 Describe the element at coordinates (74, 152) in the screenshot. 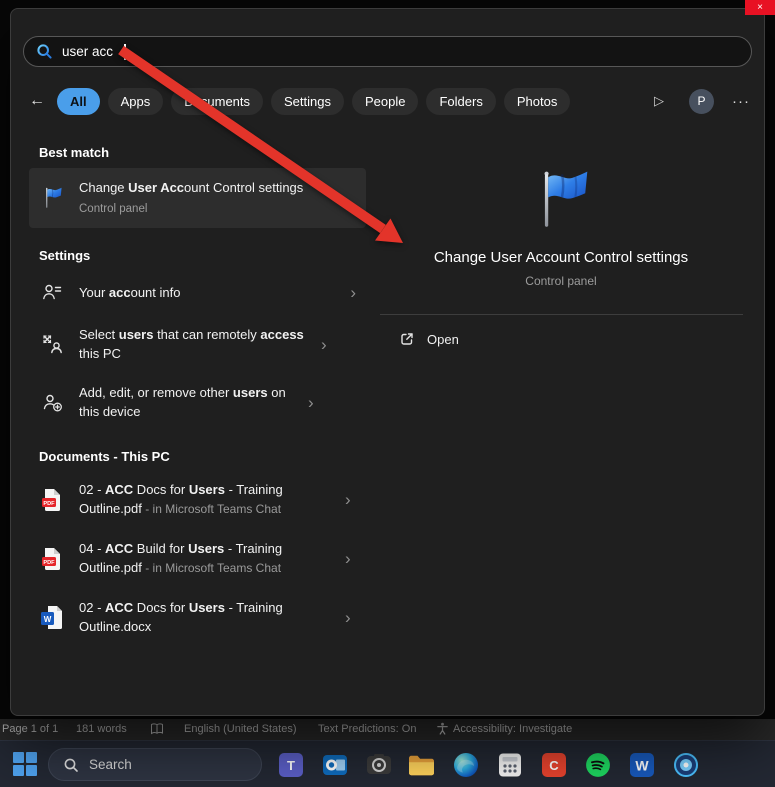

I see `section-header-best-match: Best match` at that location.